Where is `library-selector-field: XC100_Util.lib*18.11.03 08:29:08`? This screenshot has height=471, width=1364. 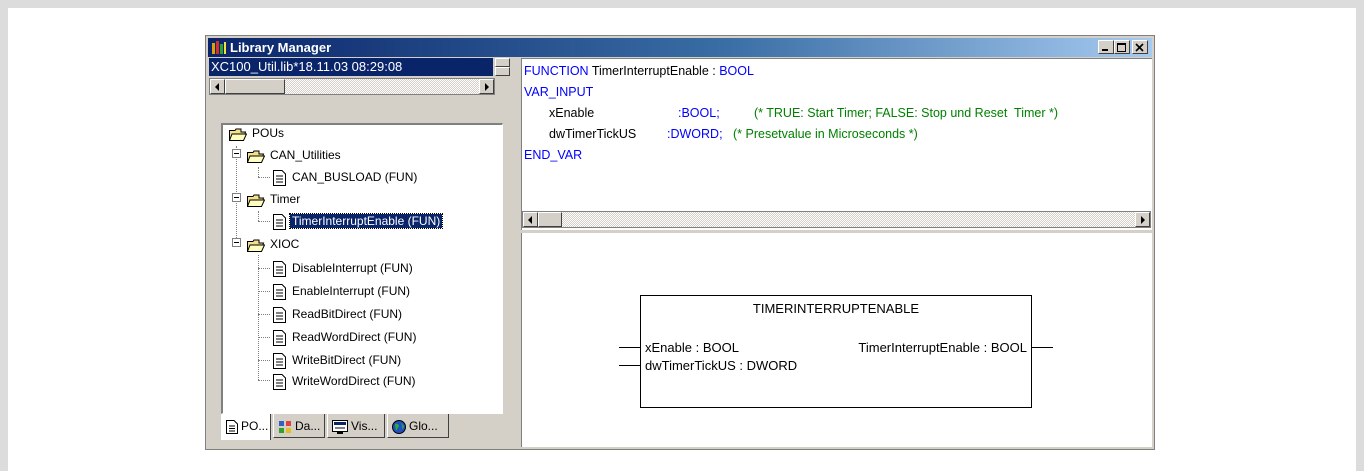
library-selector-field: XC100_Util.lib*18.11.03 08:29:08 is located at coordinates (351, 67).